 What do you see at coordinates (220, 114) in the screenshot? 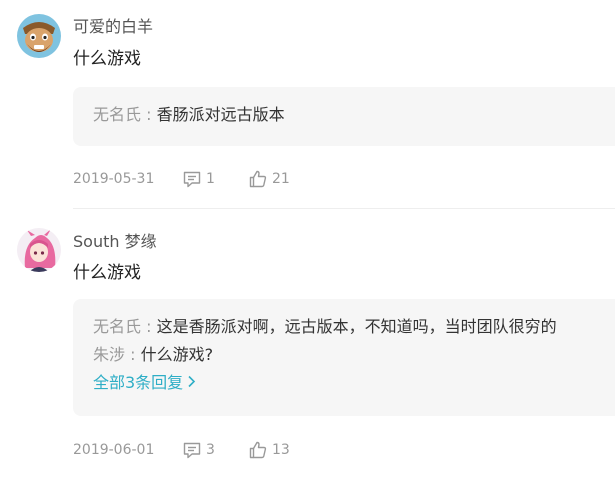
I see `reply-text: 香肠派对远古版本` at bounding box center [220, 114].